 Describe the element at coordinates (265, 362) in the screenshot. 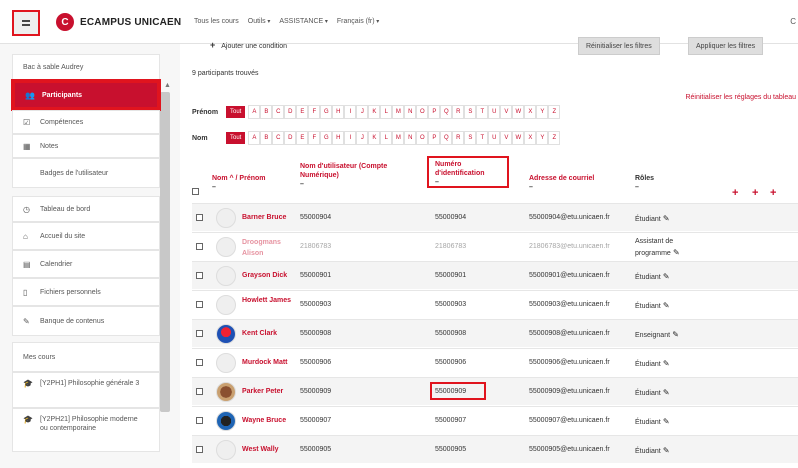

I see `participant-name-link: Murdock Matt` at that location.